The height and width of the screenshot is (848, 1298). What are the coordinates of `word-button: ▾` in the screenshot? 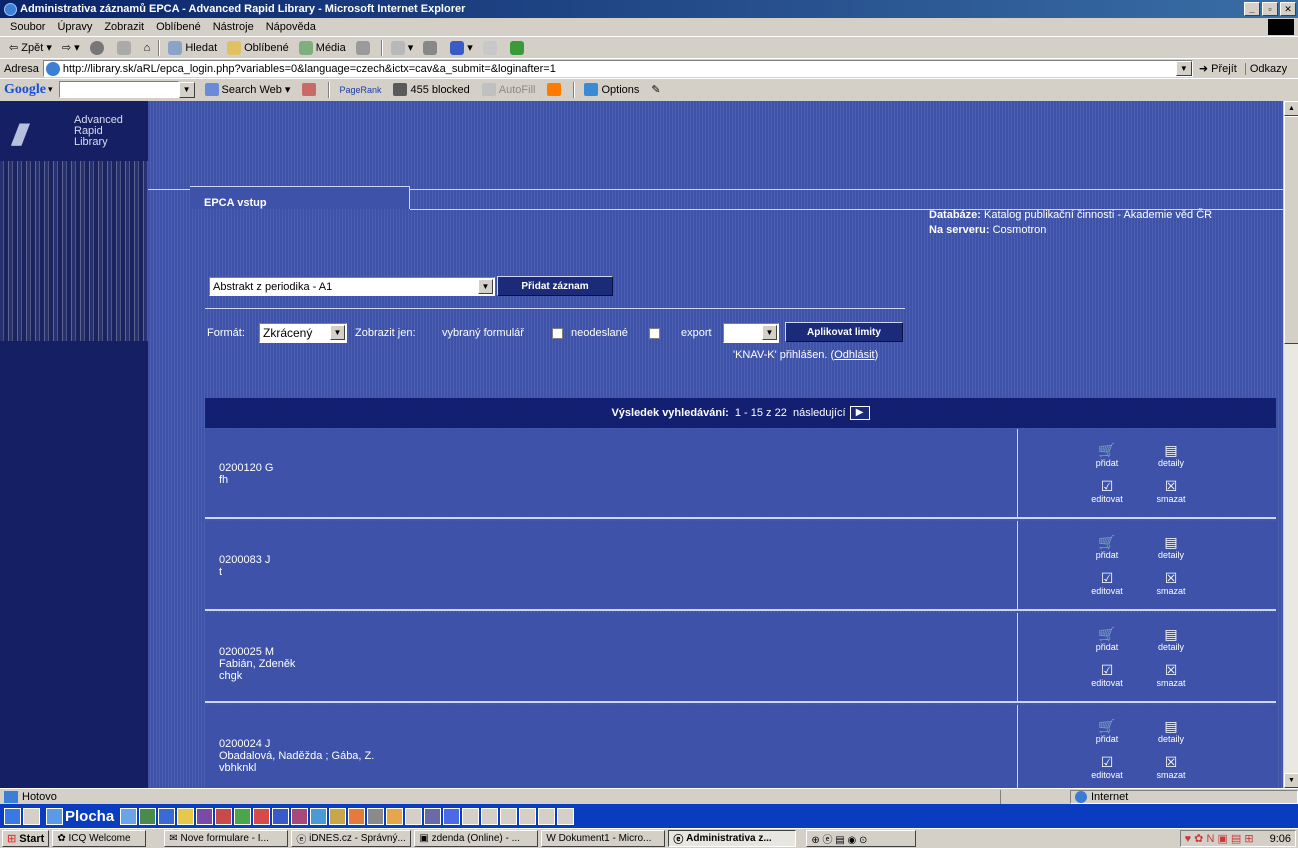 It's located at (461, 47).